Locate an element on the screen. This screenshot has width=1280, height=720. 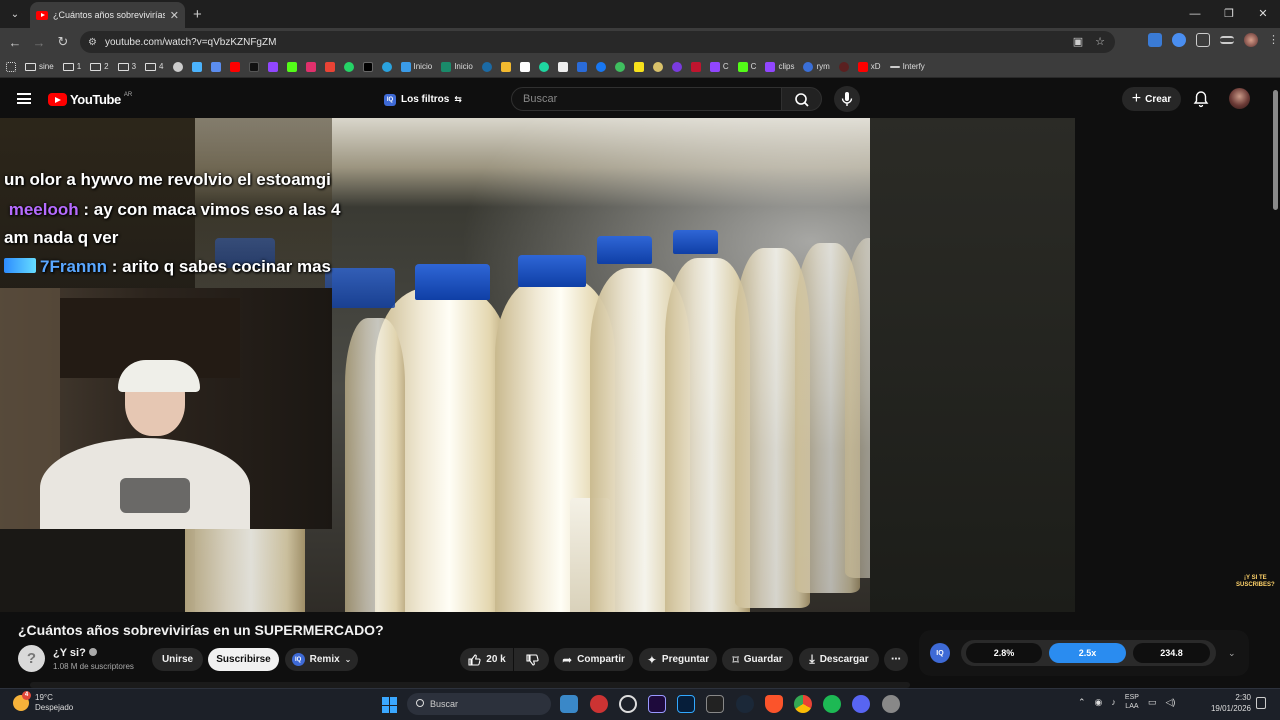
extensions-puzzle-icon is located at coordinates (1203, 40).